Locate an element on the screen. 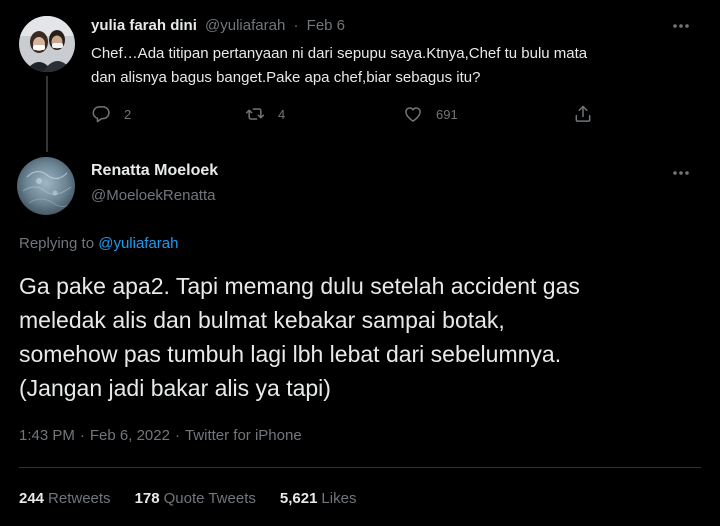 The height and width of the screenshot is (526, 720). tweet-date: Feb 6 is located at coordinates (326, 25).